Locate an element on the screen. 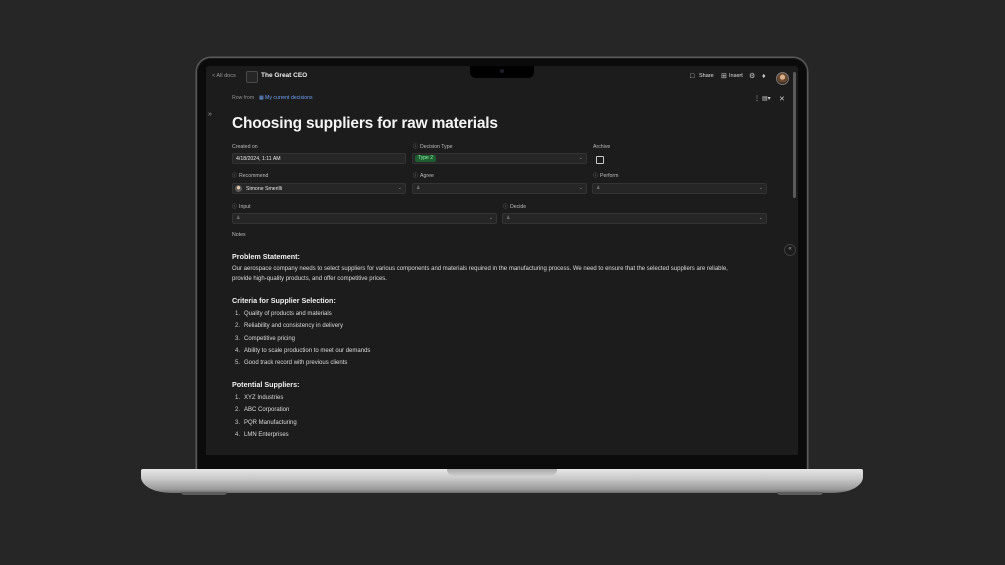 This screenshot has height=565, width=1005. supplier-item: 4. LMN Enterprises is located at coordinates (261, 435).